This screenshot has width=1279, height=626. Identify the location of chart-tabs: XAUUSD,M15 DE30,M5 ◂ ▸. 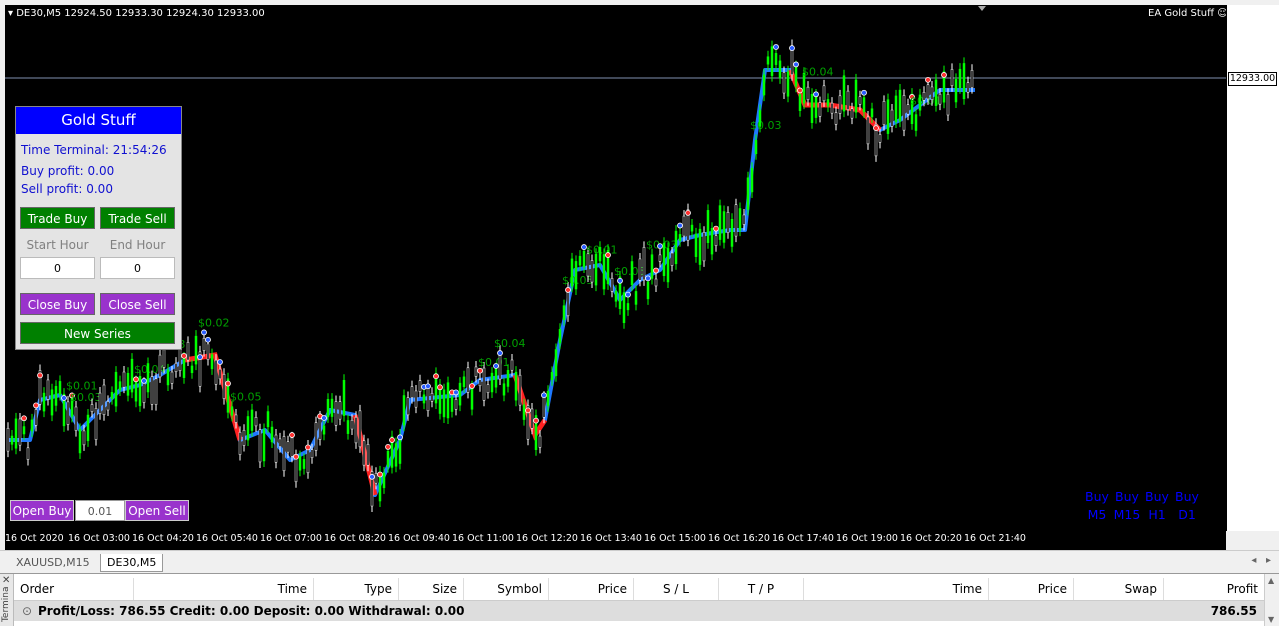
(639, 561).